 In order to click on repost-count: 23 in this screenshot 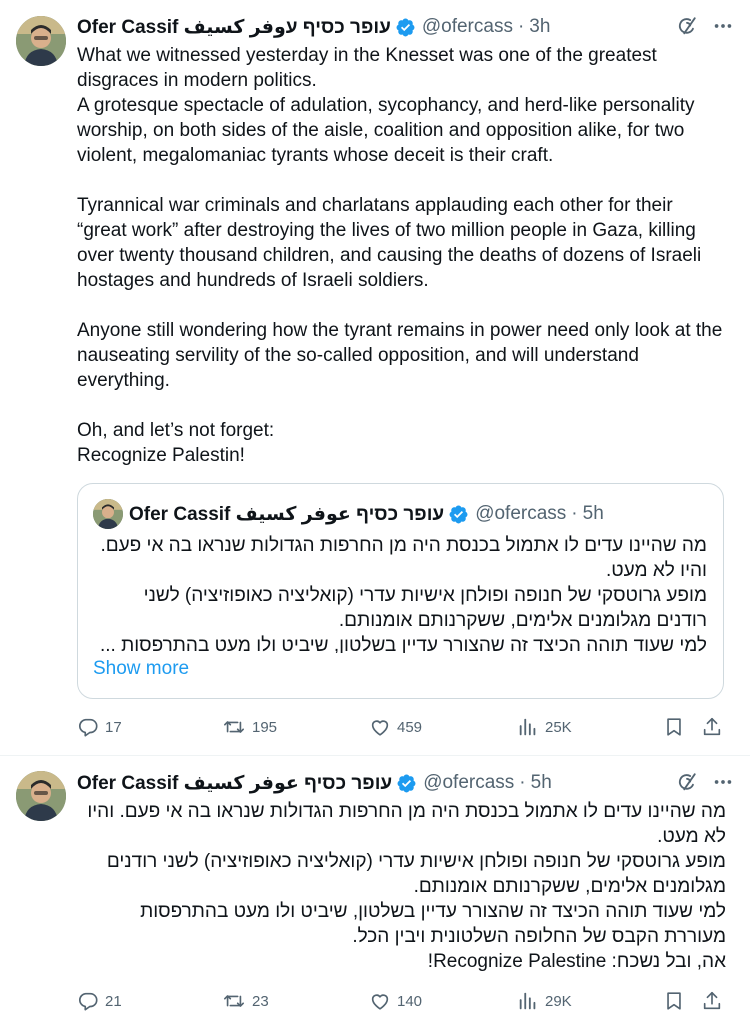, I will do `click(260, 1001)`.